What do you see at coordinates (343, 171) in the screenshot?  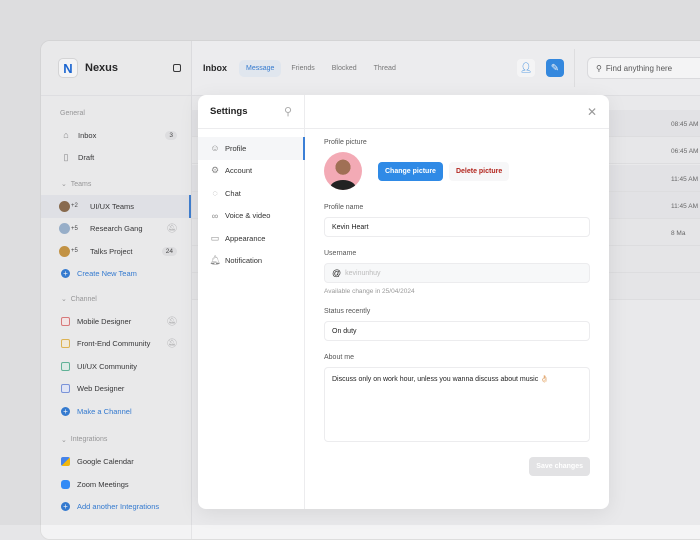 I see `avatar` at bounding box center [343, 171].